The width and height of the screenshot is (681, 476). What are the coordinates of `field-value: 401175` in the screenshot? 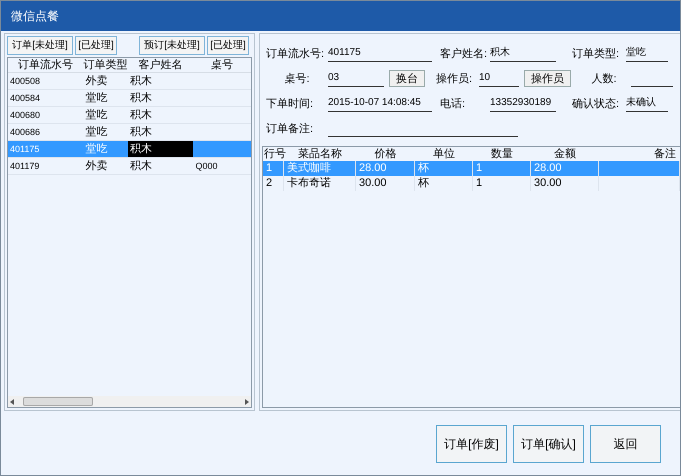 It's located at (380, 53).